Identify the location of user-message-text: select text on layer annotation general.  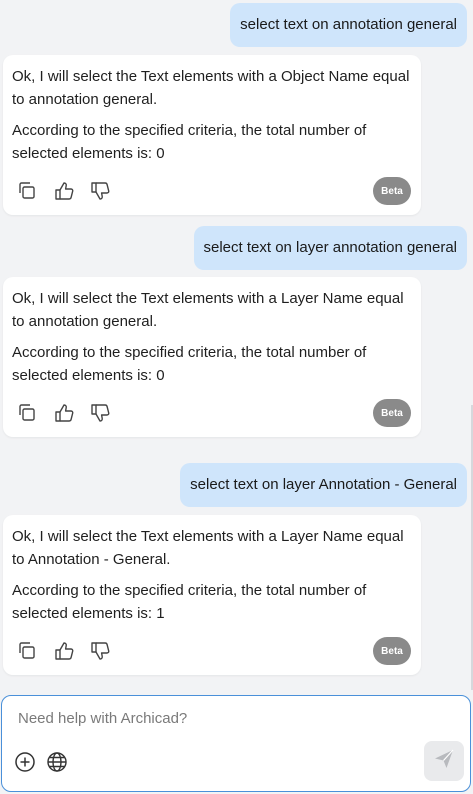
(330, 247).